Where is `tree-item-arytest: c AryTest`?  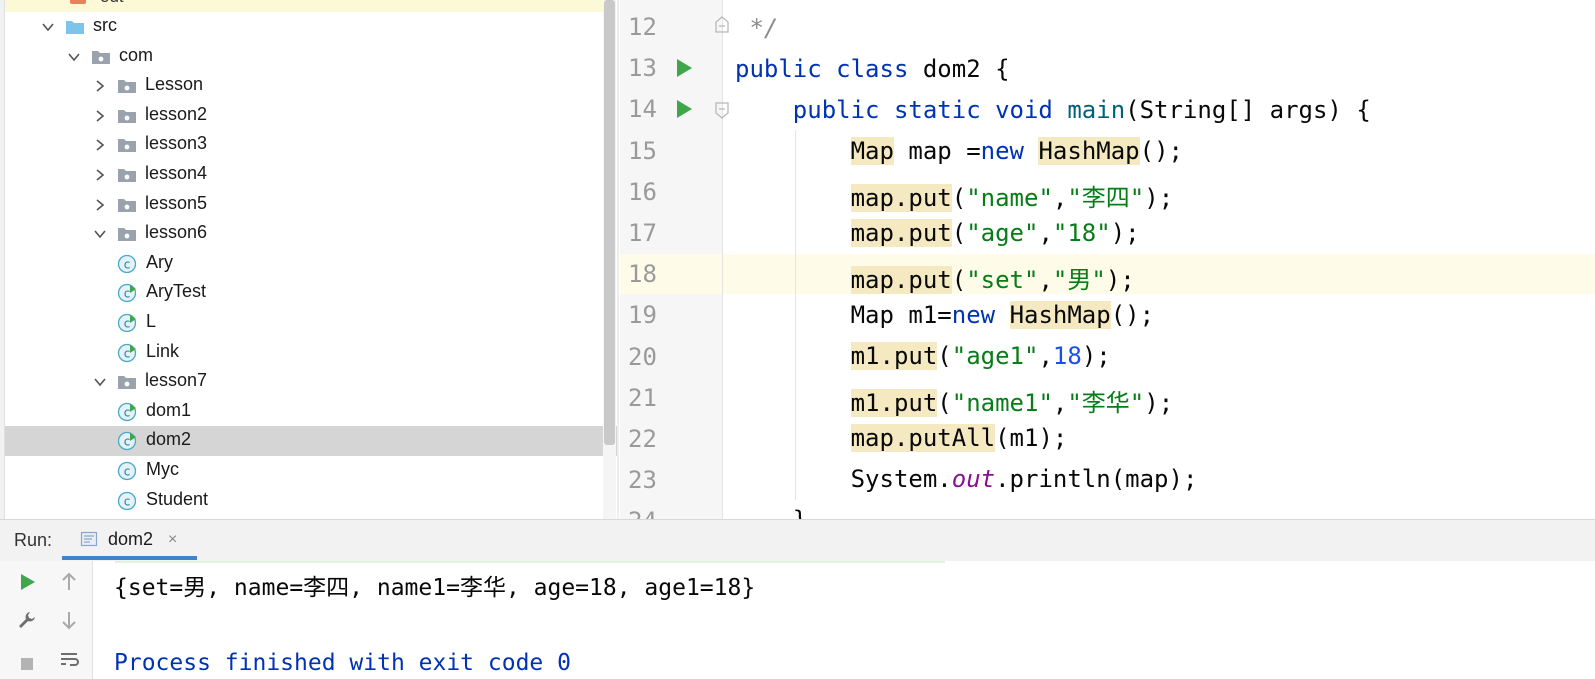
tree-item-arytest: c AryTest is located at coordinates (311, 293).